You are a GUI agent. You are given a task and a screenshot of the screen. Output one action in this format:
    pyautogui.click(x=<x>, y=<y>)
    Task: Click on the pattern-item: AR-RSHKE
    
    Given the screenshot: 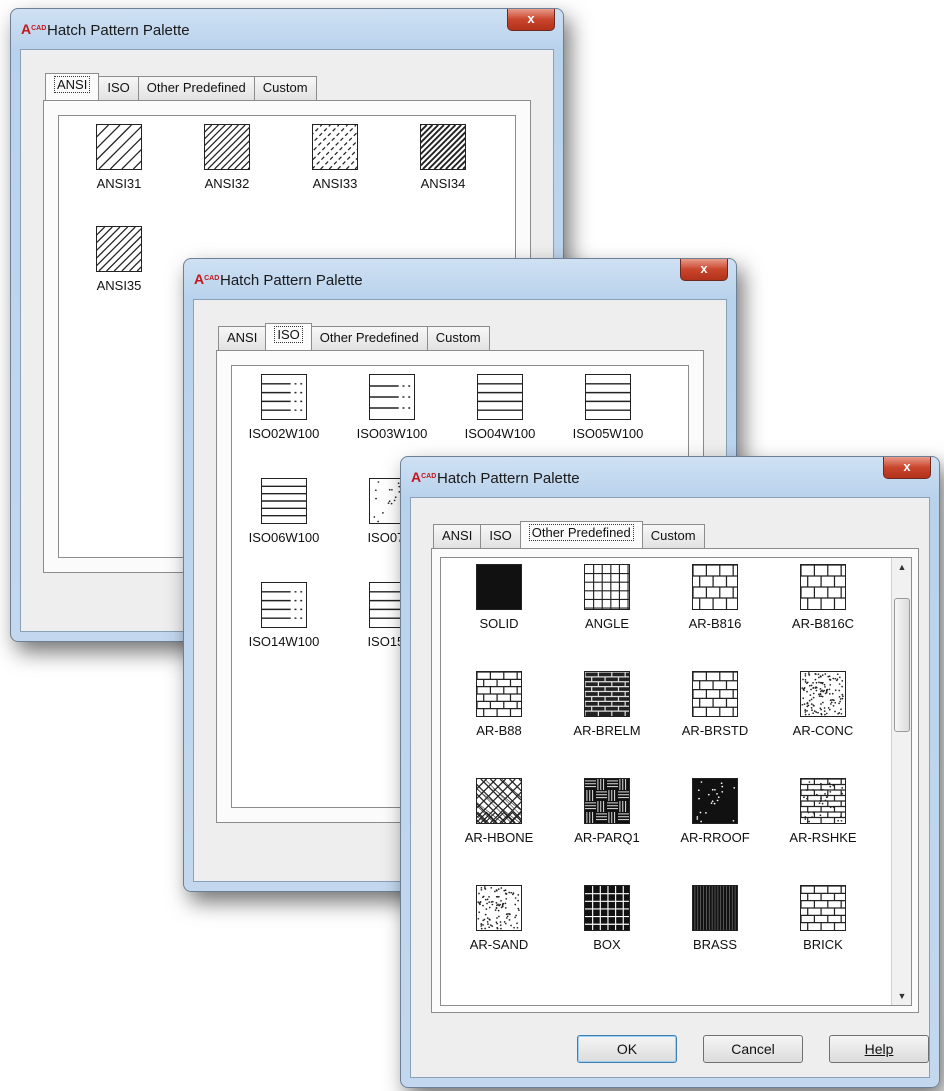 What is the action you would take?
    pyautogui.click(x=823, y=811)
    